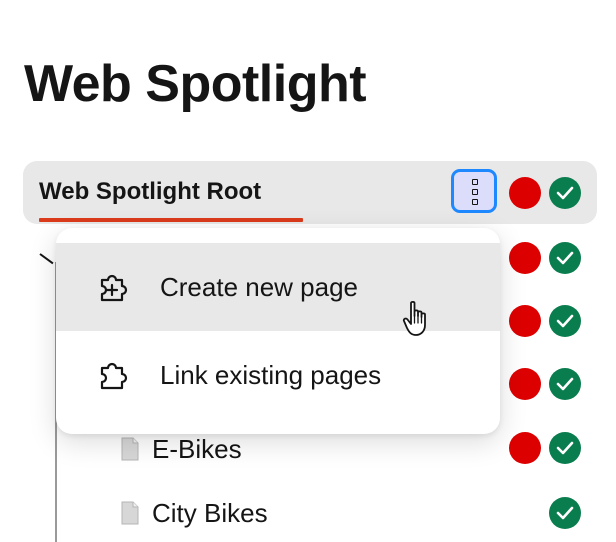 This screenshot has width=616, height=542. Describe the element at coordinates (259, 286) in the screenshot. I see `menu-item-label: Create new page` at that location.